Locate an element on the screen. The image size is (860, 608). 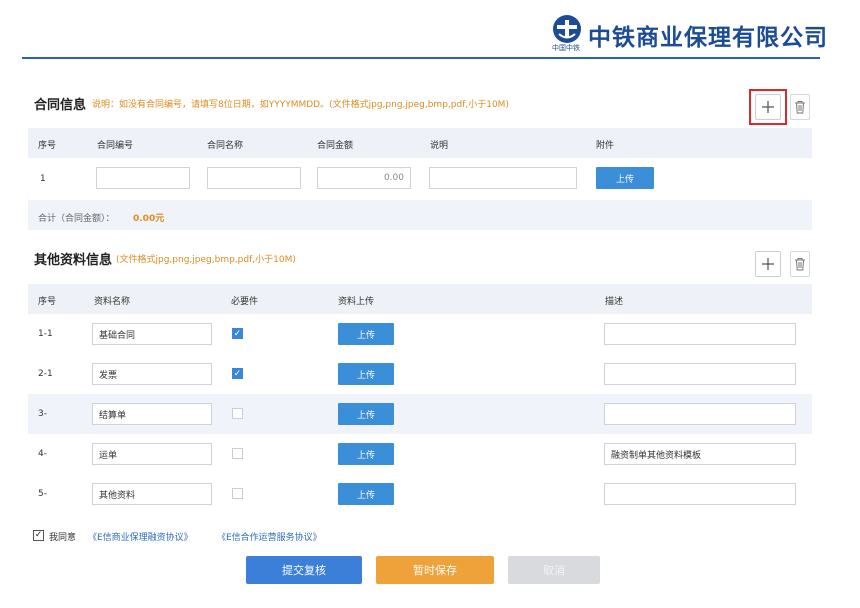
submit-review-button: 提交复核 is located at coordinates (304, 570).